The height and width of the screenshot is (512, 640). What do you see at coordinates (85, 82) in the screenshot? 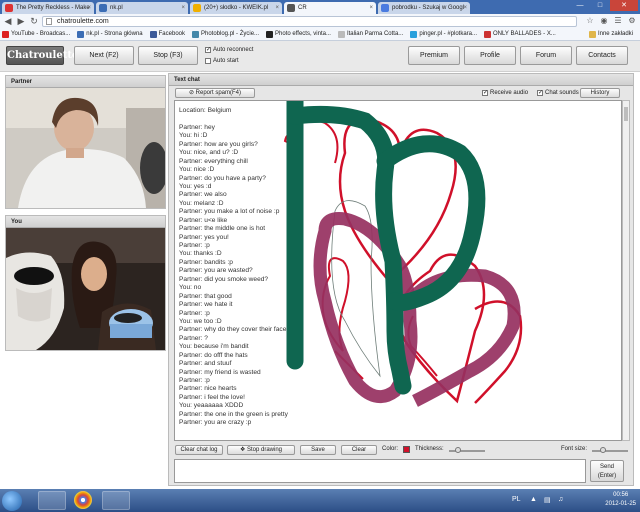
I see `partner-panel-title: Partner` at bounding box center [85, 82].